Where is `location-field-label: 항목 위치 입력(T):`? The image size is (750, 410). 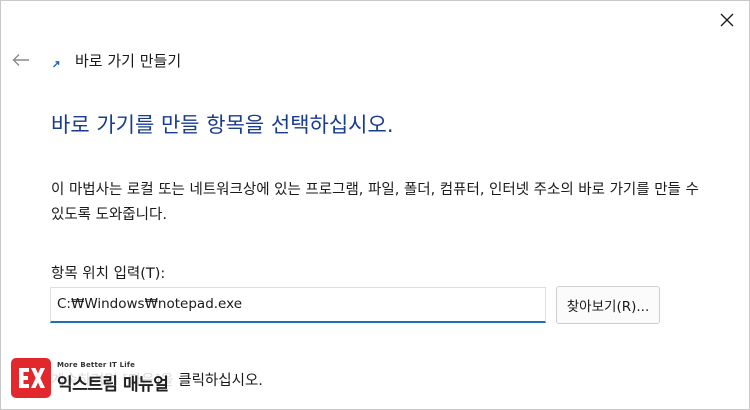 location-field-label: 항목 위치 입력(T): is located at coordinates (108, 274).